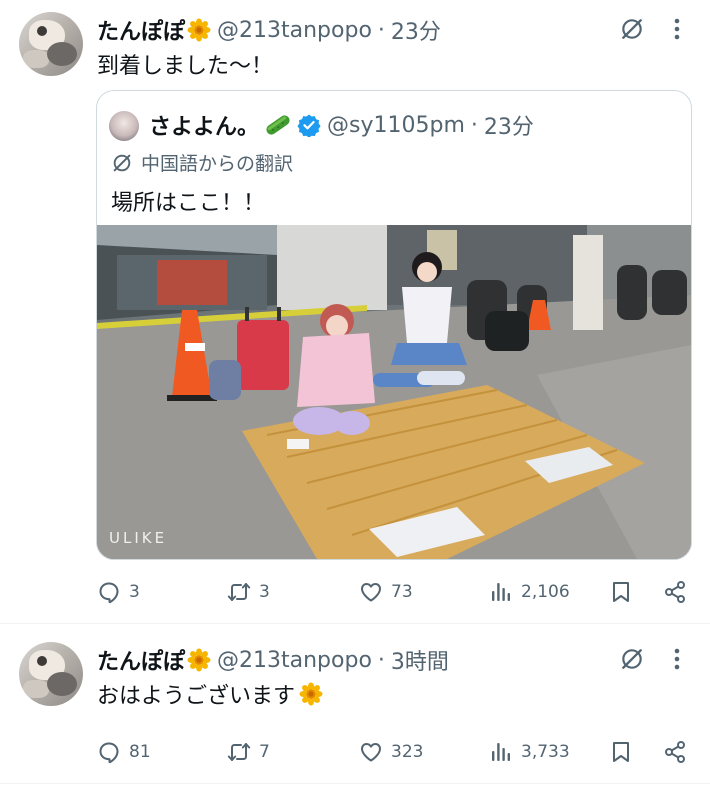  Describe the element at coordinates (420, 660) in the screenshot. I see `timestamp: 3時間` at that location.